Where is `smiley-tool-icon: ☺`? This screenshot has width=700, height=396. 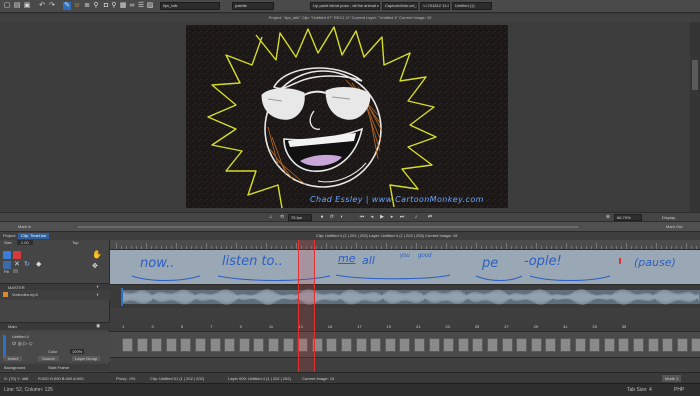 smiley-tool-icon: ☺ is located at coordinates (77, 6).